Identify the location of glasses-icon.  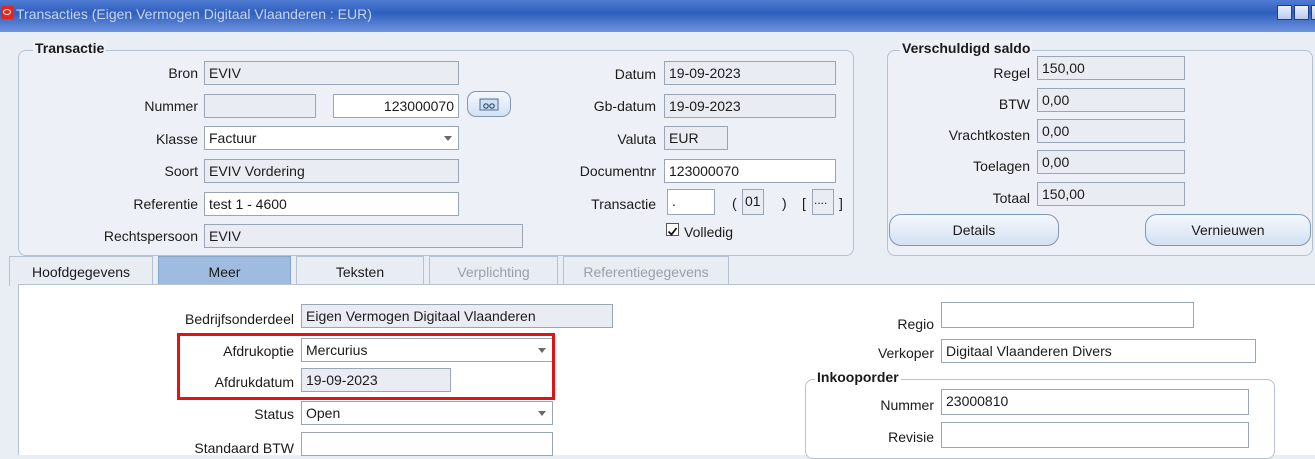
(489, 104).